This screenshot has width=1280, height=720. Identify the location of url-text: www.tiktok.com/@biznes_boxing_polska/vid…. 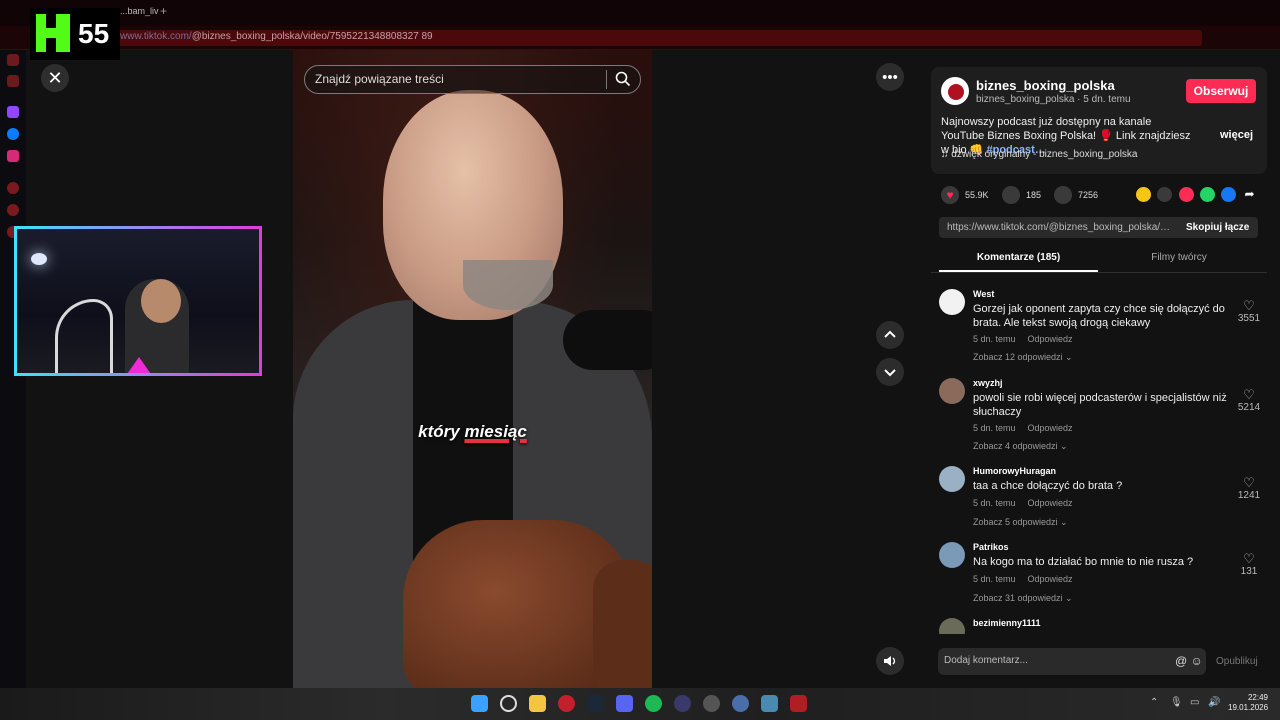
(276, 36).